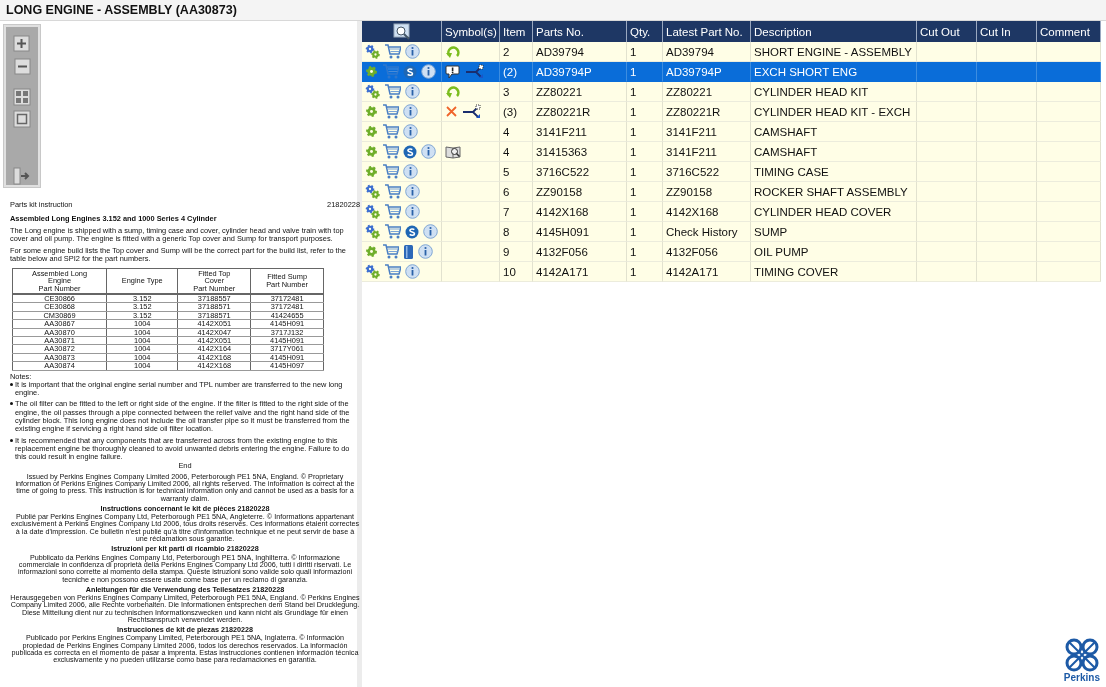 This screenshot has height=687, width=1106. Describe the element at coordinates (22, 97) in the screenshot. I see `grid-button` at that location.